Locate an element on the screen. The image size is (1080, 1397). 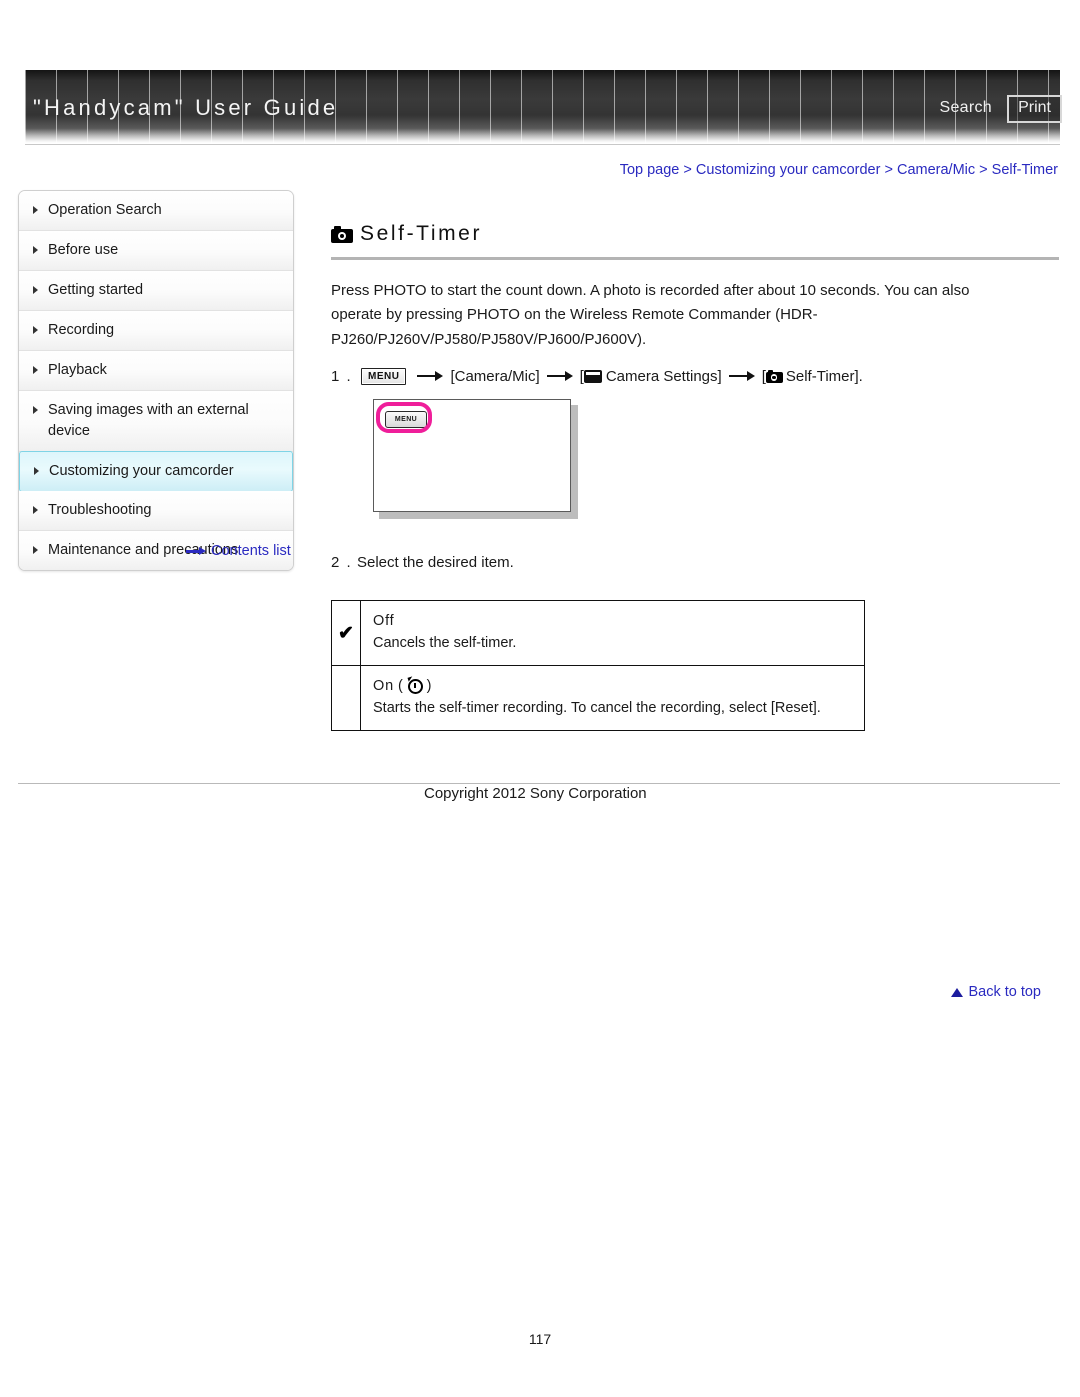
illustration-highlight-ring is located at coordinates (404, 417).